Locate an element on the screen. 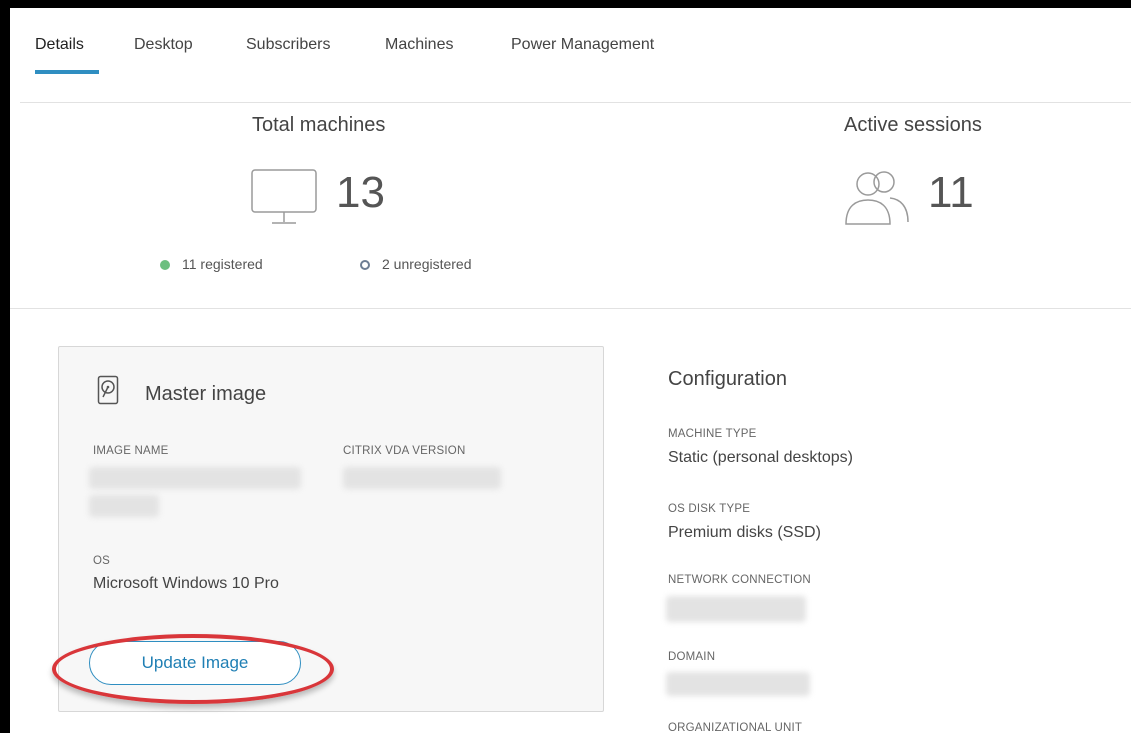 This screenshot has height=734, width=1131. os-value: Microsoft Windows 10 Pro is located at coordinates (186, 583).